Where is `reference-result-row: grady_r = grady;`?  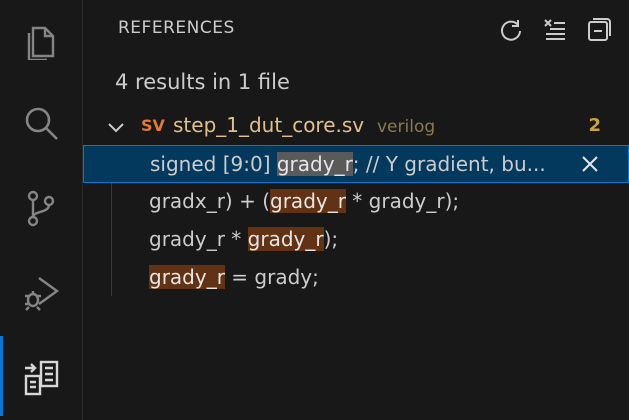
reference-result-row: grady_r = grady; is located at coordinates (356, 278).